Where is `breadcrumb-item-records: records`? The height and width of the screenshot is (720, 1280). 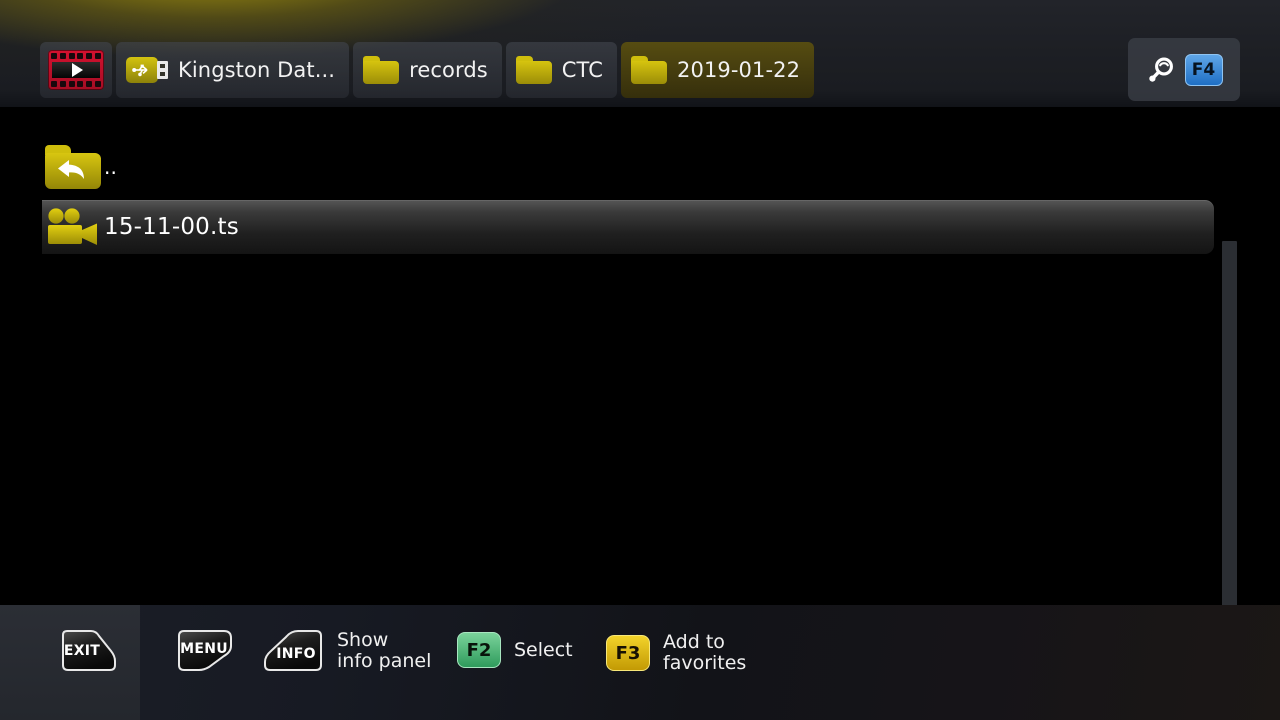
breadcrumb-item-records: records is located at coordinates (427, 70).